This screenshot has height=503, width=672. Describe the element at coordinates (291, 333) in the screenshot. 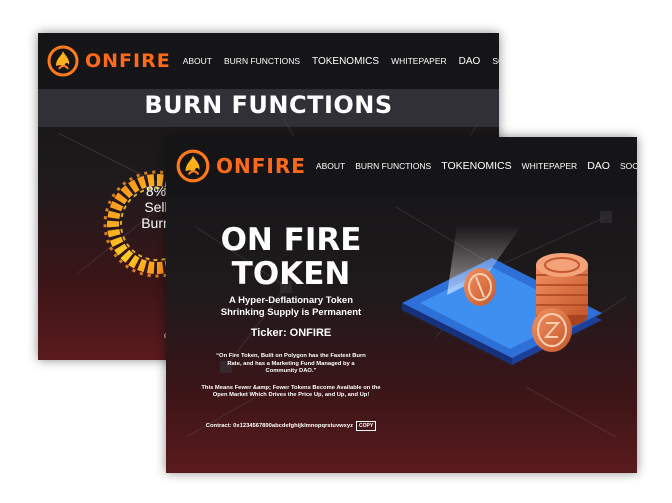

I see `ticker-label: Ticker: ONFIRE` at that location.